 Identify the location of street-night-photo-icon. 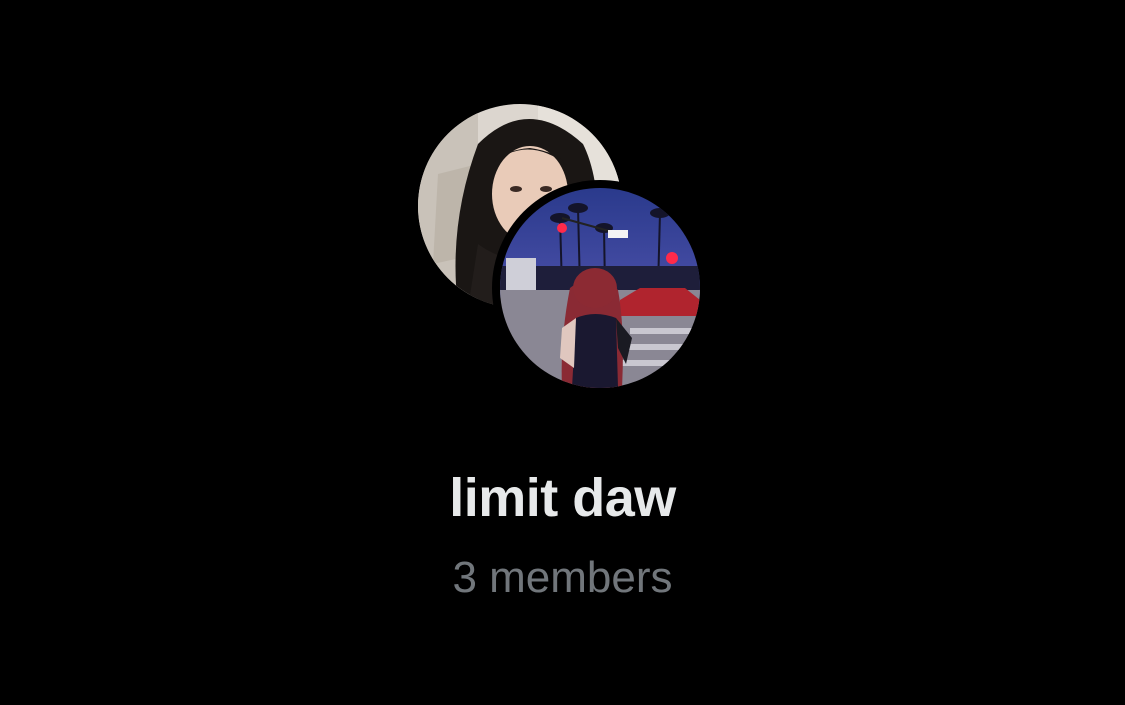
(600, 288).